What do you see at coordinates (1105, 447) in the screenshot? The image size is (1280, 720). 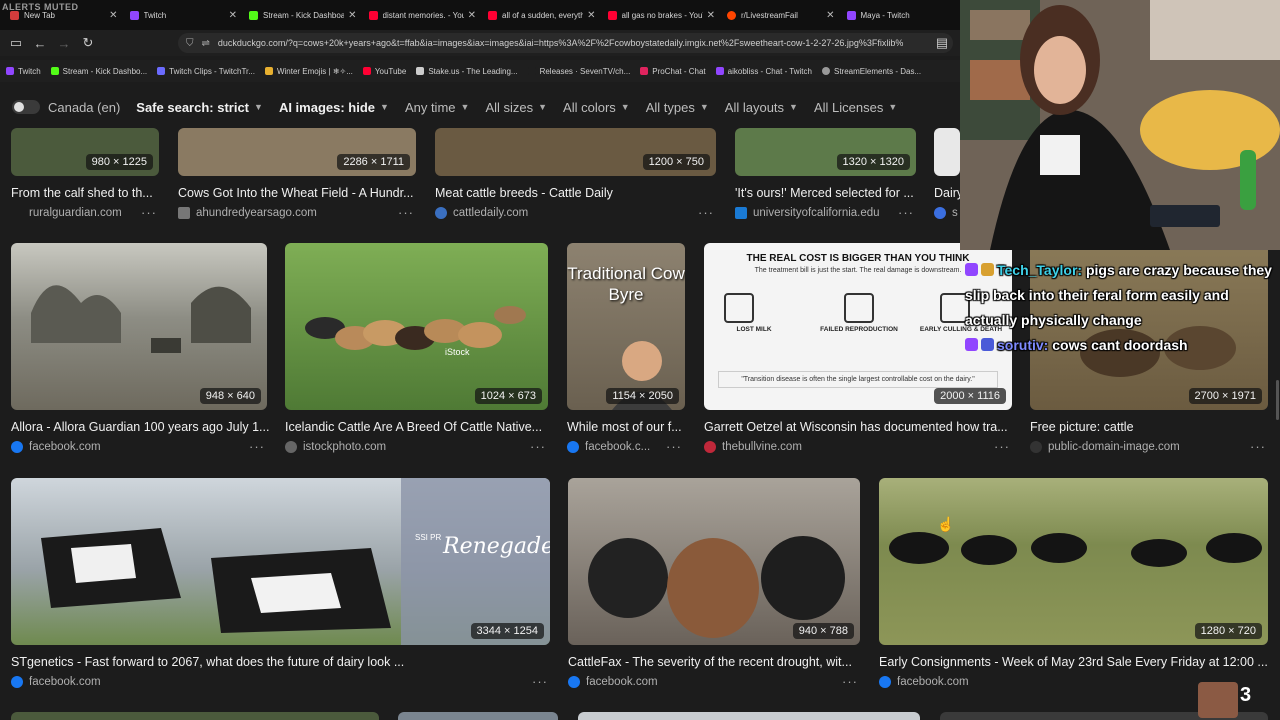 I see `result-source: public-domain-image.com` at bounding box center [1105, 447].